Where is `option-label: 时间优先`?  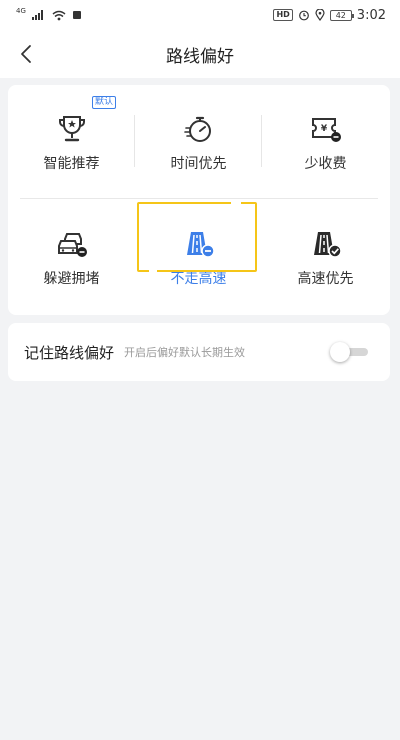
option-label: 时间优先 is located at coordinates (198, 164).